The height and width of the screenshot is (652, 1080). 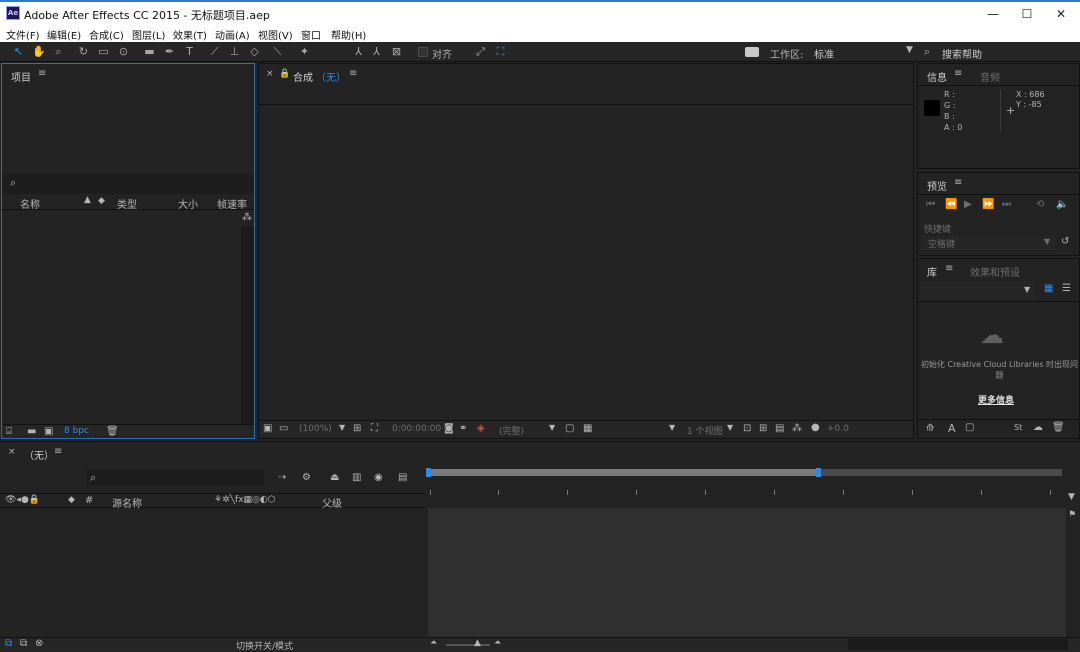 I want to click on region-of-interest-icon: ⛶, so click(x=374, y=428).